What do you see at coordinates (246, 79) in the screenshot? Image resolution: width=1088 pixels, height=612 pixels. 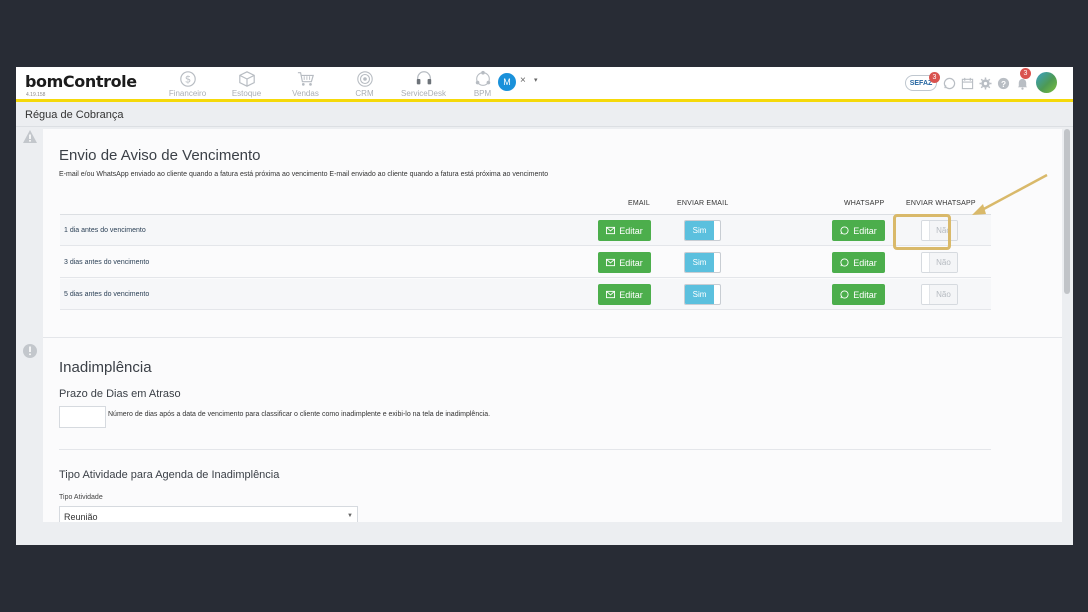 I see `box-icon` at bounding box center [246, 79].